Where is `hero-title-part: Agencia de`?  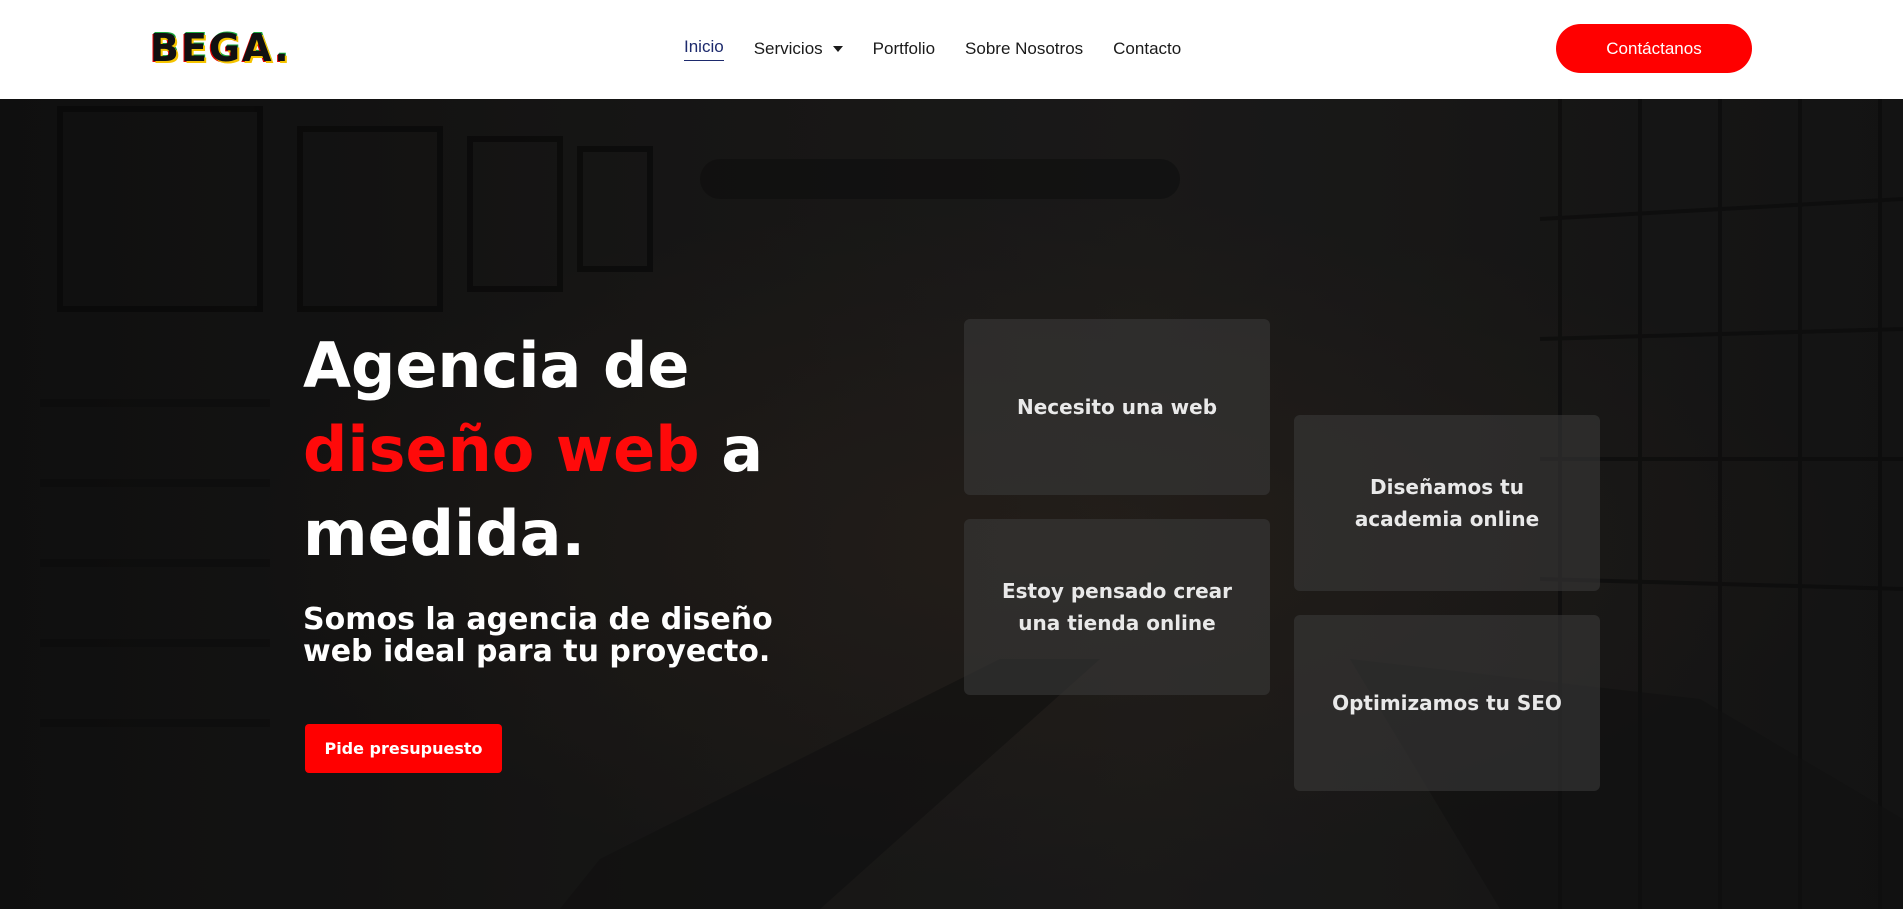 hero-title-part: Agencia de is located at coordinates (496, 365).